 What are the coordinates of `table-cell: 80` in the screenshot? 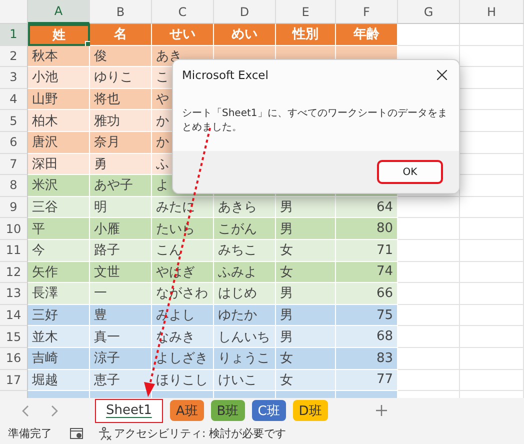 It's located at (367, 229).